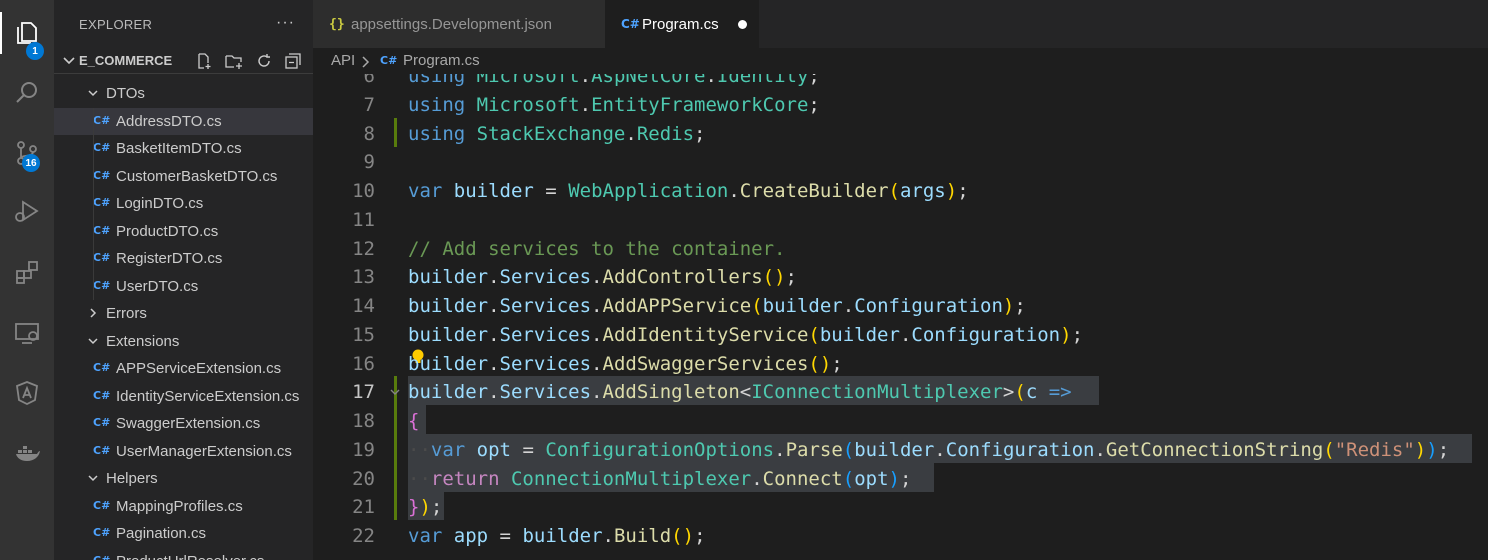 Image resolution: width=1488 pixels, height=560 pixels. I want to click on code-line: builder.Services.AddSwaggerServices();, so click(625, 364).